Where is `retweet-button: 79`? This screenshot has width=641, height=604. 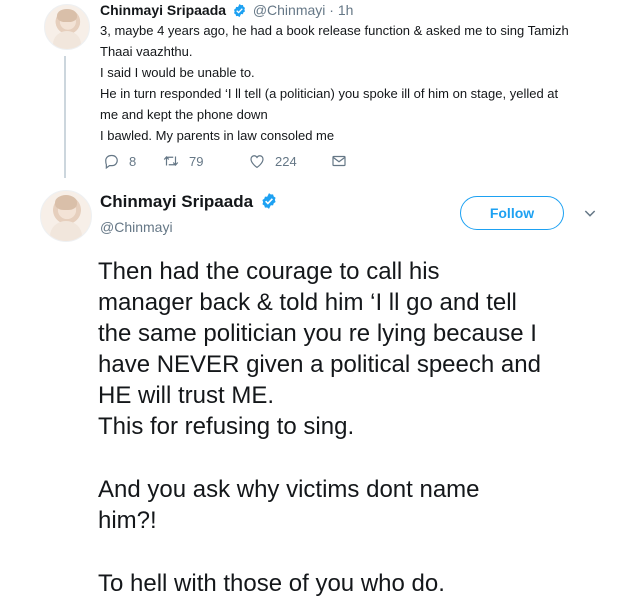
retweet-button: 79 is located at coordinates (205, 161).